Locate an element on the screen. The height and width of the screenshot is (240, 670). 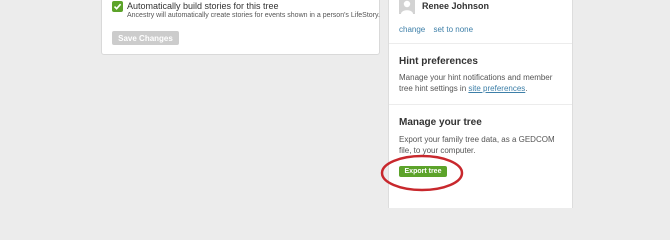
hint-text-after: . is located at coordinates (526, 88).